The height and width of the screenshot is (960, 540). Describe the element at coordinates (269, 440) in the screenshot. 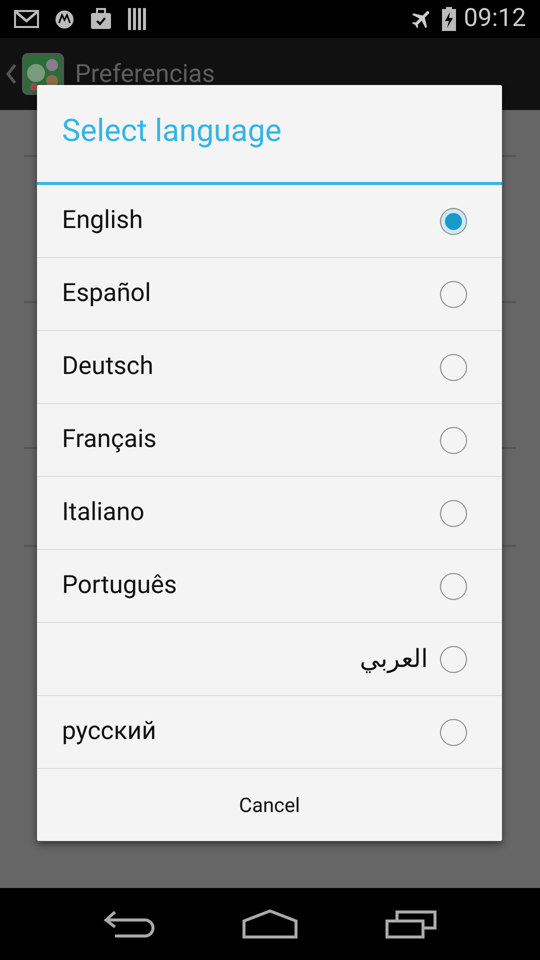

I see `language-option: Français` at that location.